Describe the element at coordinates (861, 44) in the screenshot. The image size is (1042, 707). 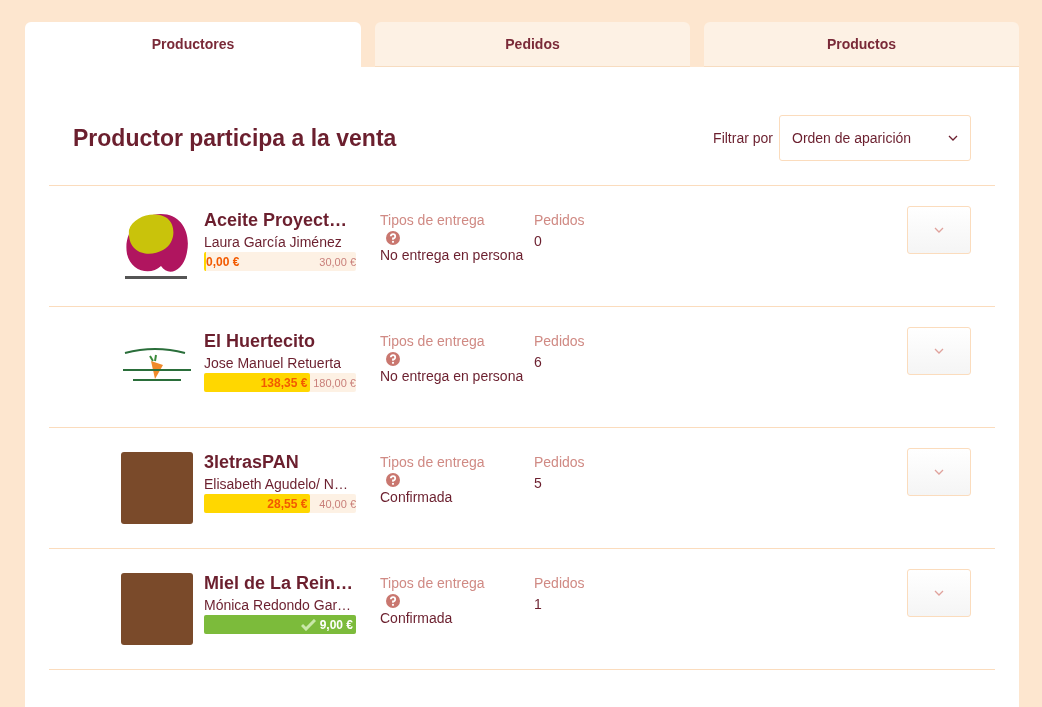
I see `tab: Productos` at that location.